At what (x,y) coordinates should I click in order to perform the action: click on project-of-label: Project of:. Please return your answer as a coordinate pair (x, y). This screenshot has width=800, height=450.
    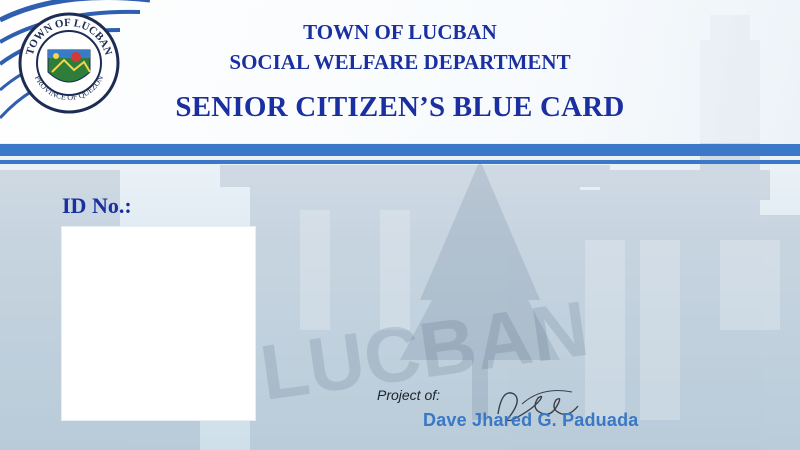
    Looking at the image, I should click on (409, 395).